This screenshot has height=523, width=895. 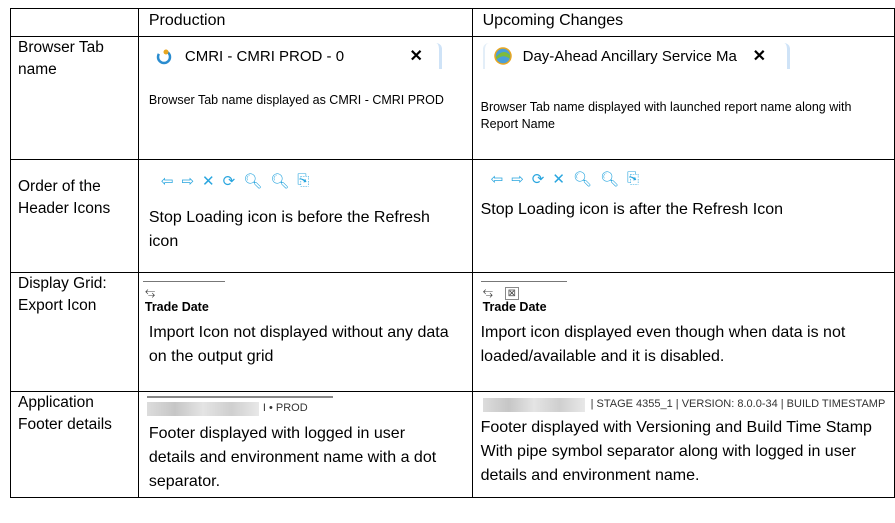 I want to click on upcoming-grid-header: ⥃ ⊠ Trade Date, so click(x=523, y=297).